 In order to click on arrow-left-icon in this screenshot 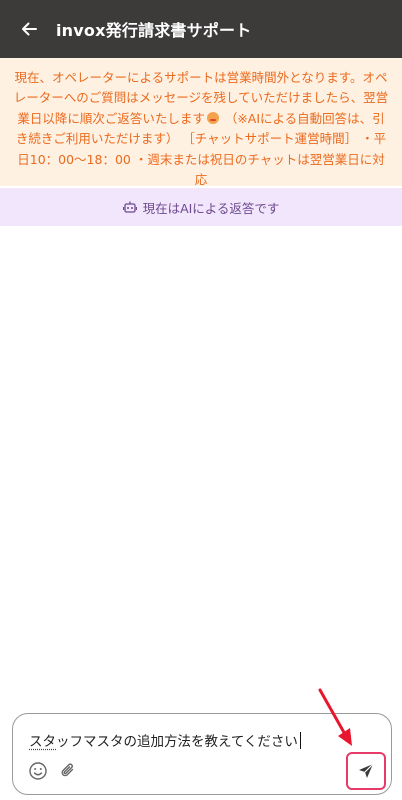, I will do `click(29, 29)`.